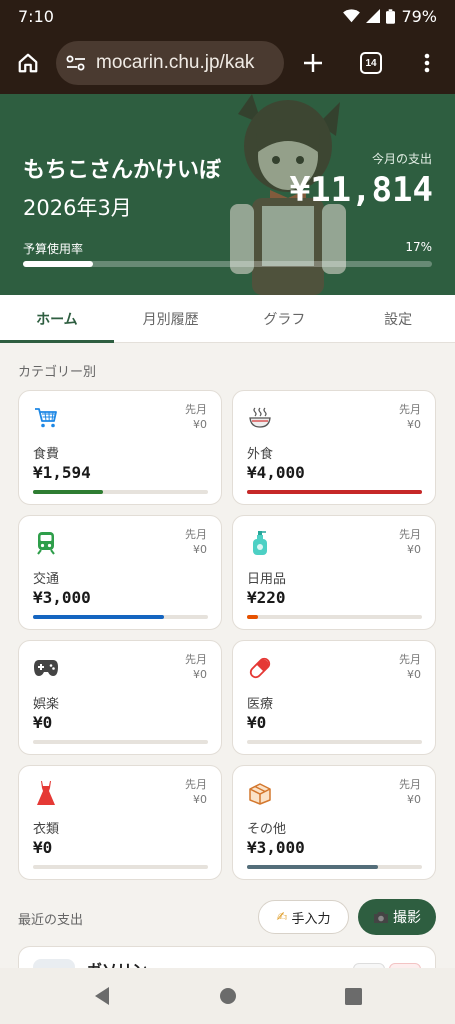  Describe the element at coordinates (58, 264) in the screenshot. I see `budget-progress-fill` at that location.